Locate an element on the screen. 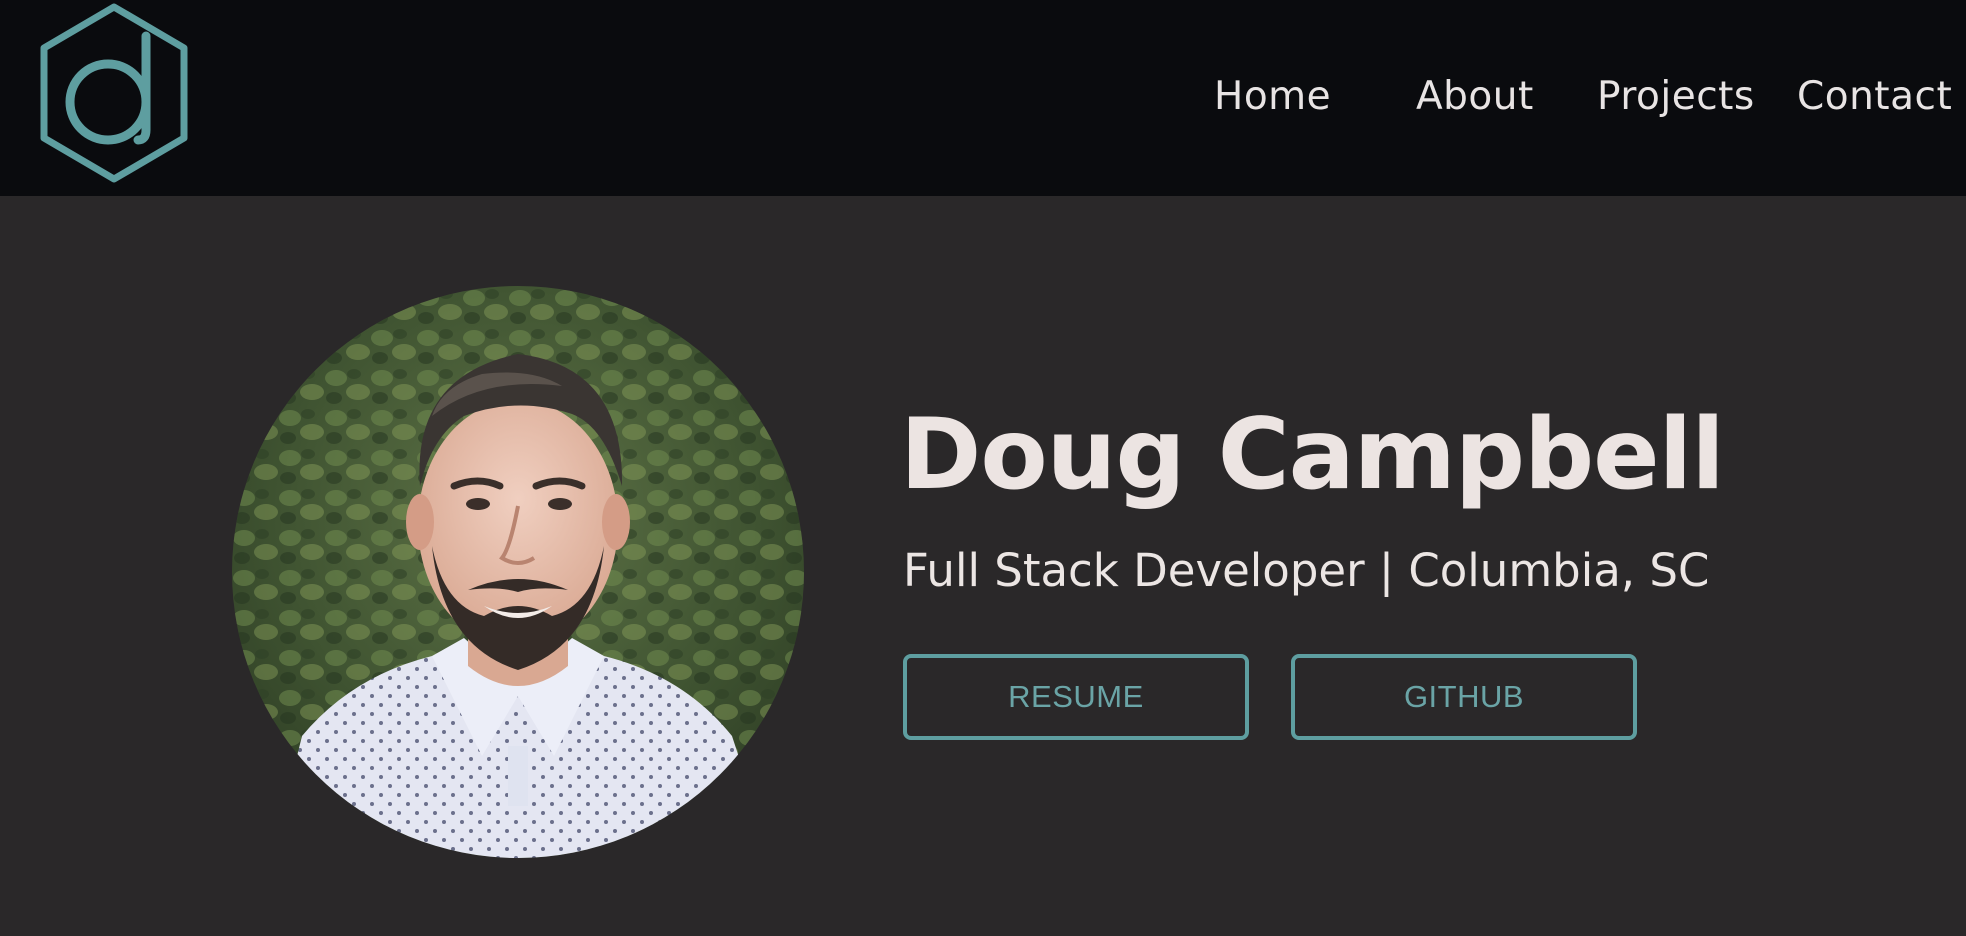  nav-contact-link: Contact is located at coordinates (1874, 96).